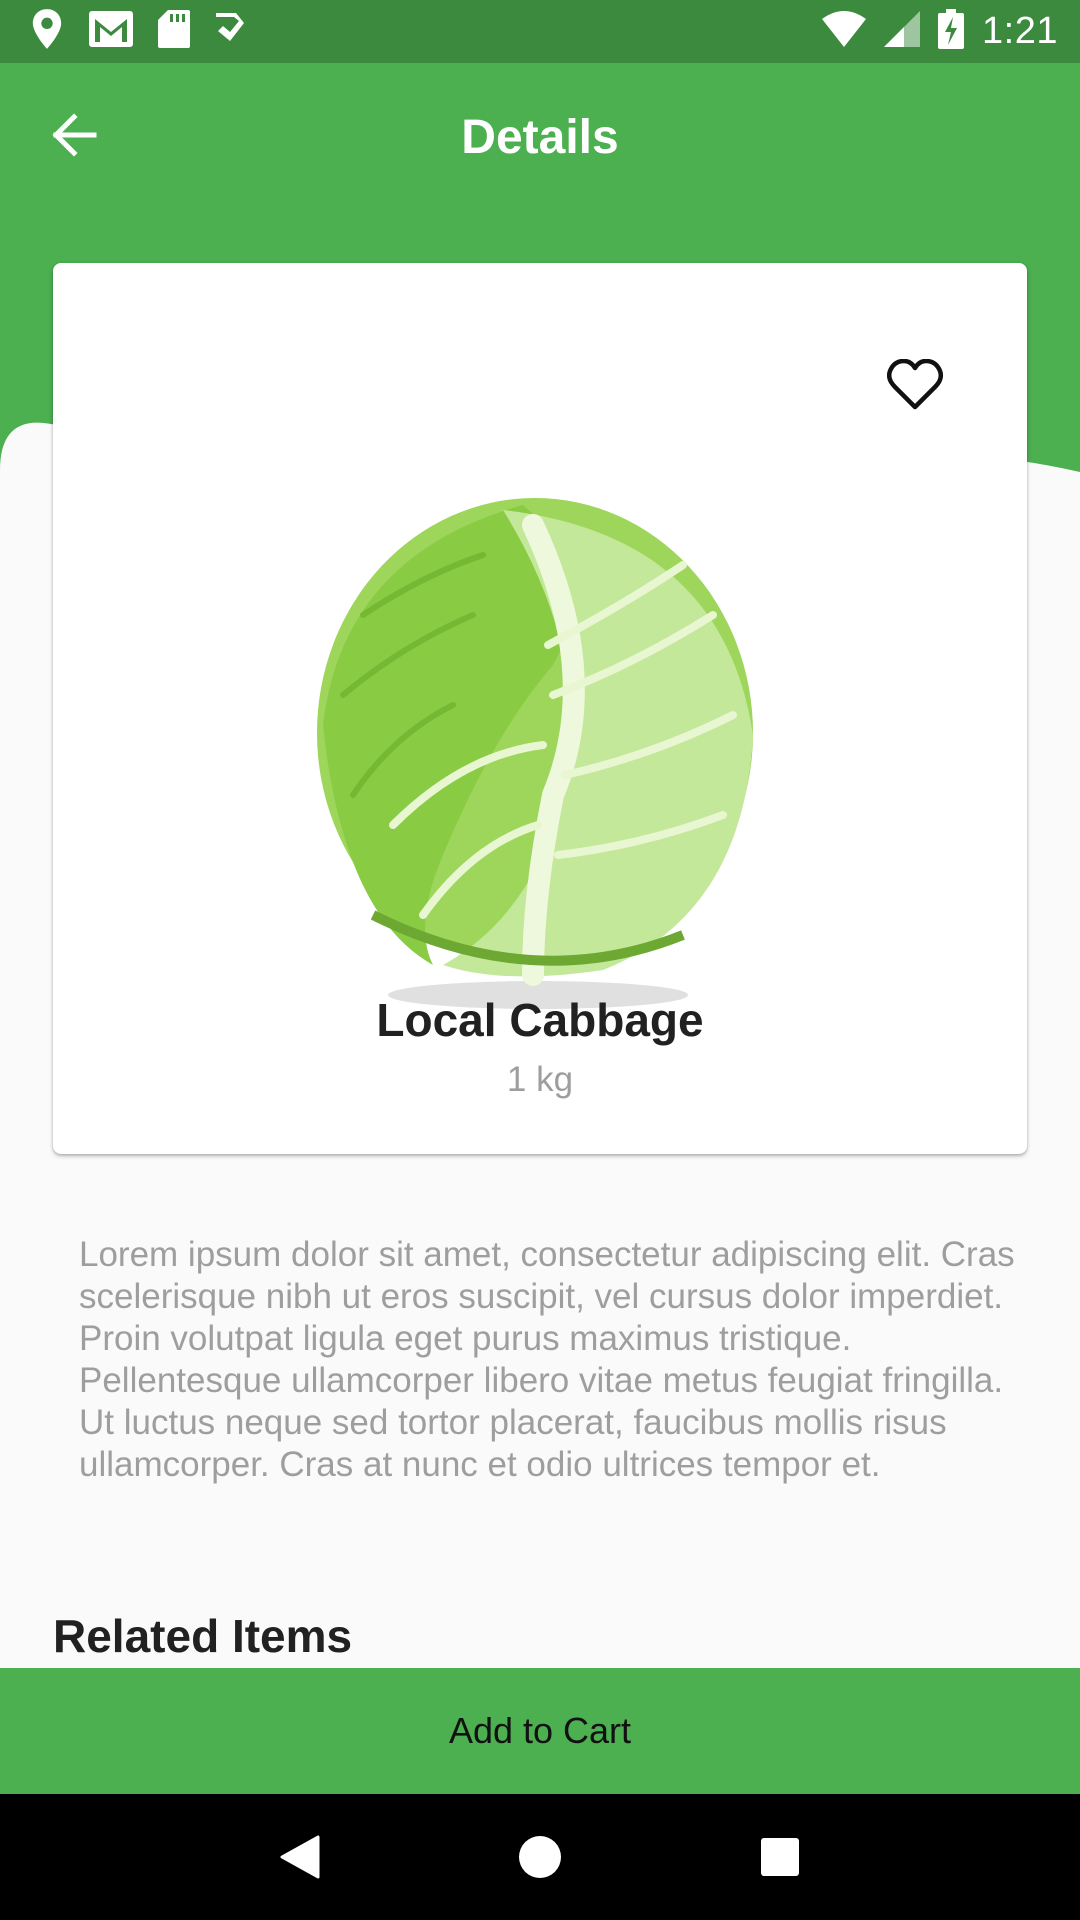 This screenshot has width=1080, height=1920. Describe the element at coordinates (174, 31) in the screenshot. I see `sd-card-icon` at that location.